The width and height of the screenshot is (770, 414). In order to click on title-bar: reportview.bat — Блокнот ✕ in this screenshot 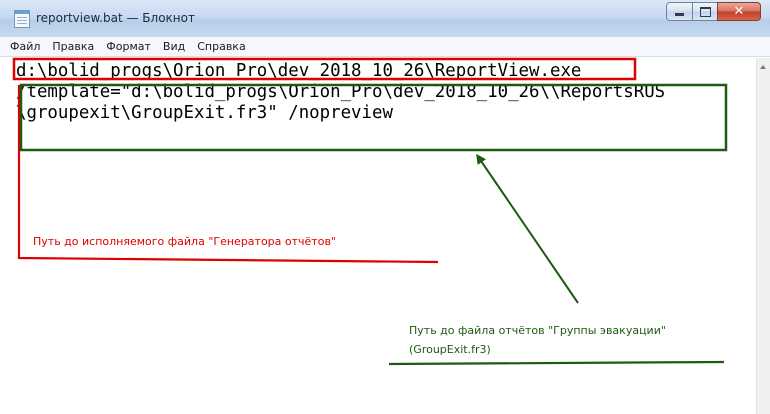, I will do `click(385, 19)`.